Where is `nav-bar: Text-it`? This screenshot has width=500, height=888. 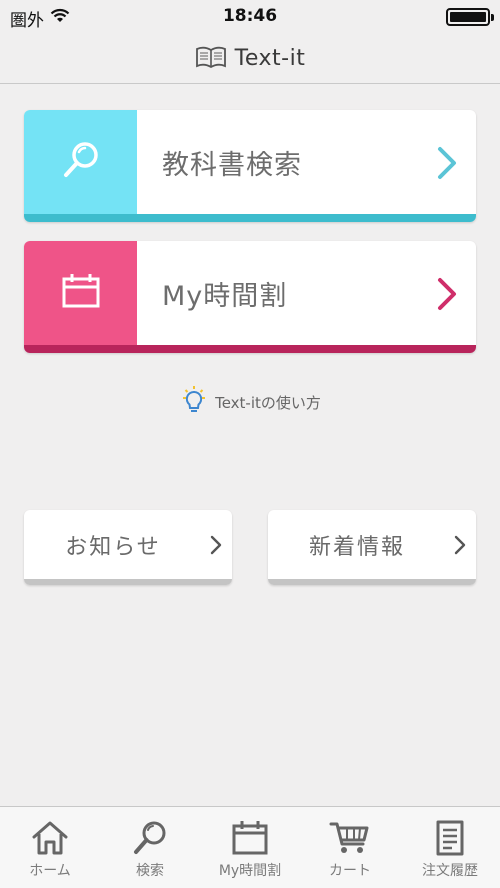 nav-bar: Text-it is located at coordinates (250, 59).